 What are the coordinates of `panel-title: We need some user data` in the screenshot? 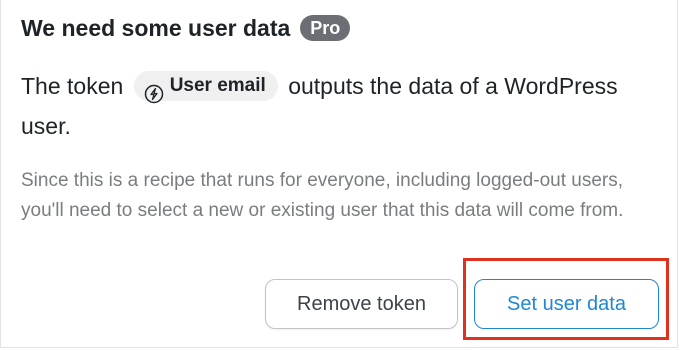 It's located at (156, 27).